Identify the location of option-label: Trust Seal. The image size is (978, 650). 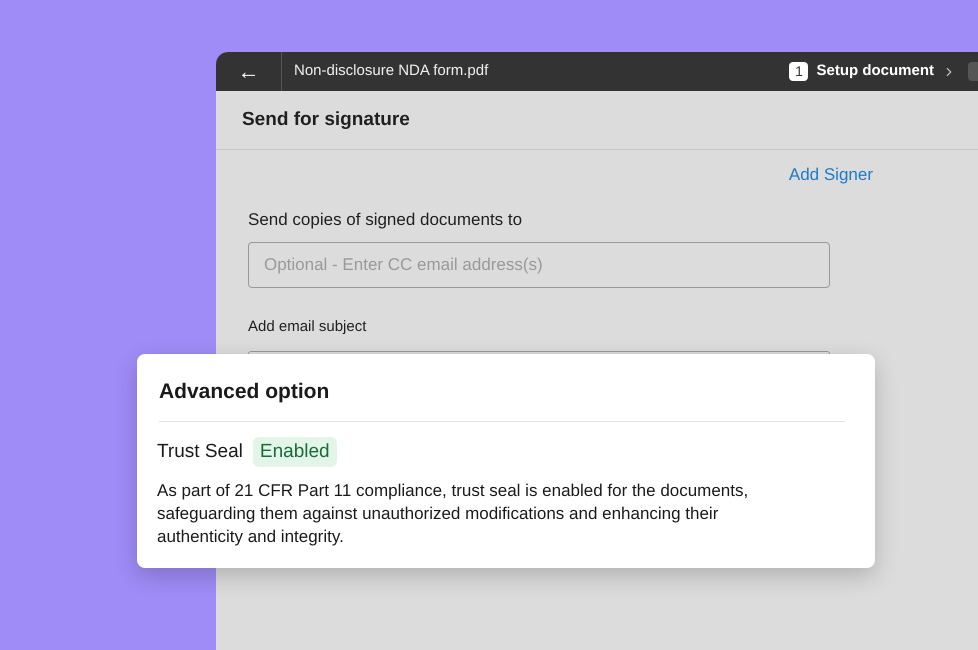
(200, 452).